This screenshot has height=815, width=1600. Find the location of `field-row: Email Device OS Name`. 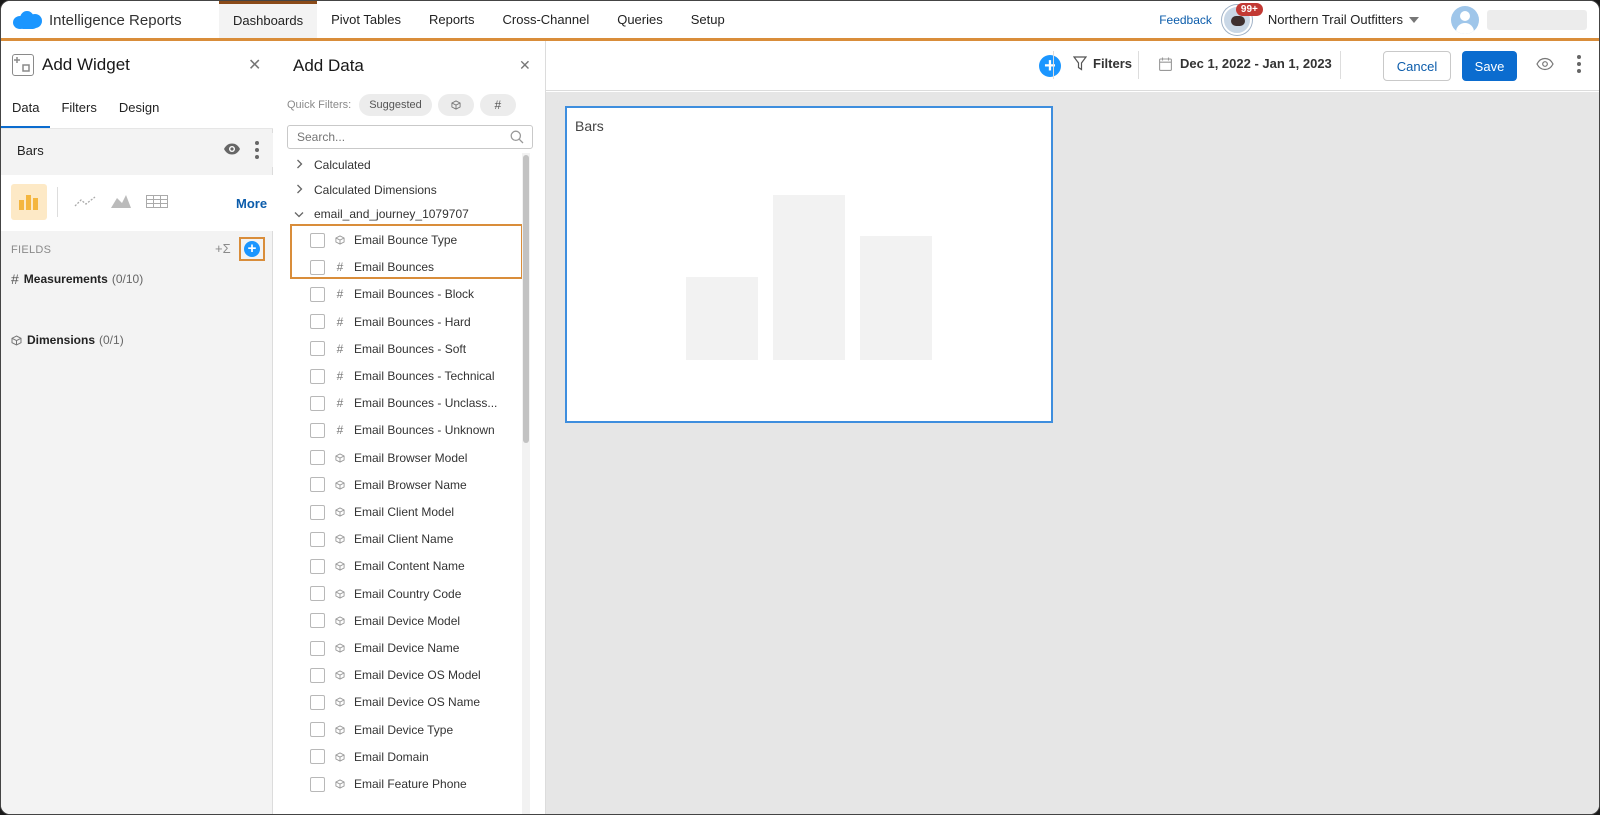

field-row: Email Device OS Name is located at coordinates (395, 702).